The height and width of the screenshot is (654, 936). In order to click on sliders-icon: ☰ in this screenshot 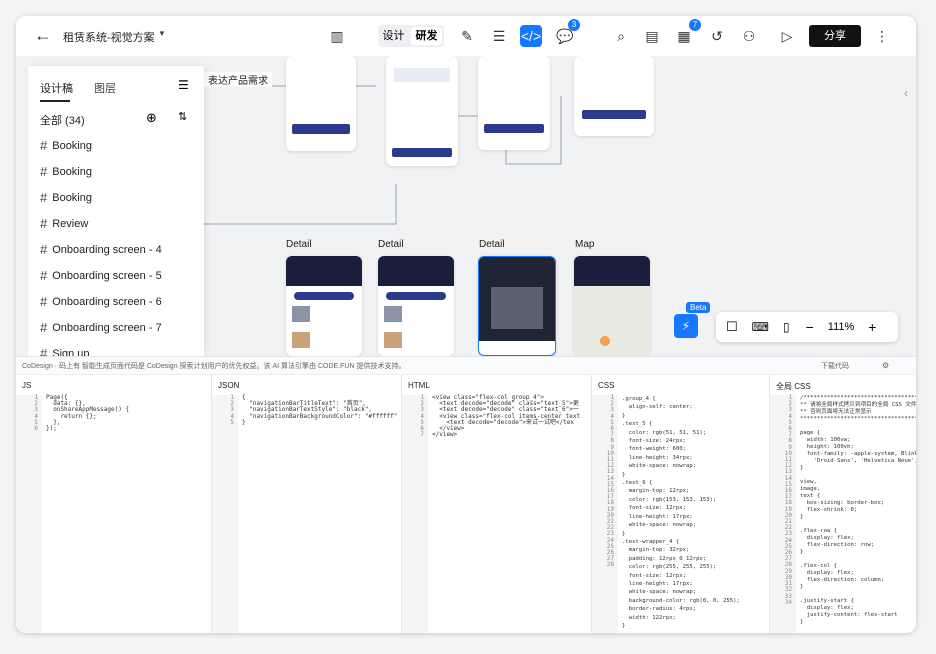, I will do `click(499, 36)`.